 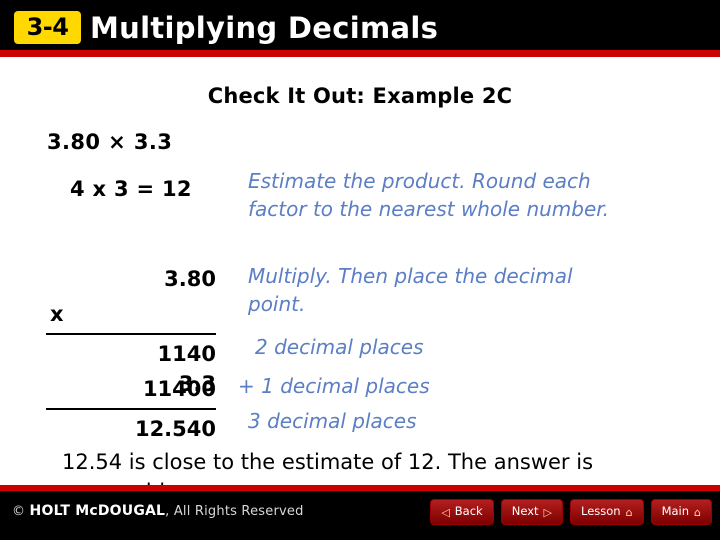 I want to click on next-button-label: Next, so click(x=525, y=511).